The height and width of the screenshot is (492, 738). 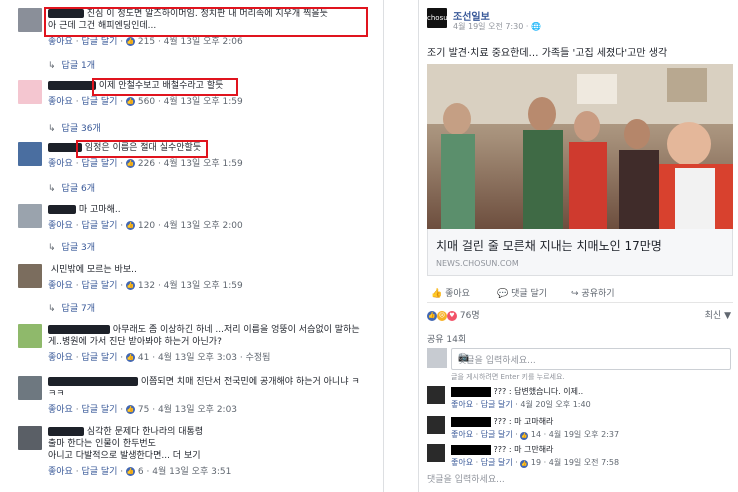 What do you see at coordinates (503, 294) in the screenshot?
I see `speech-bubble-icon: 💬` at bounding box center [503, 294].